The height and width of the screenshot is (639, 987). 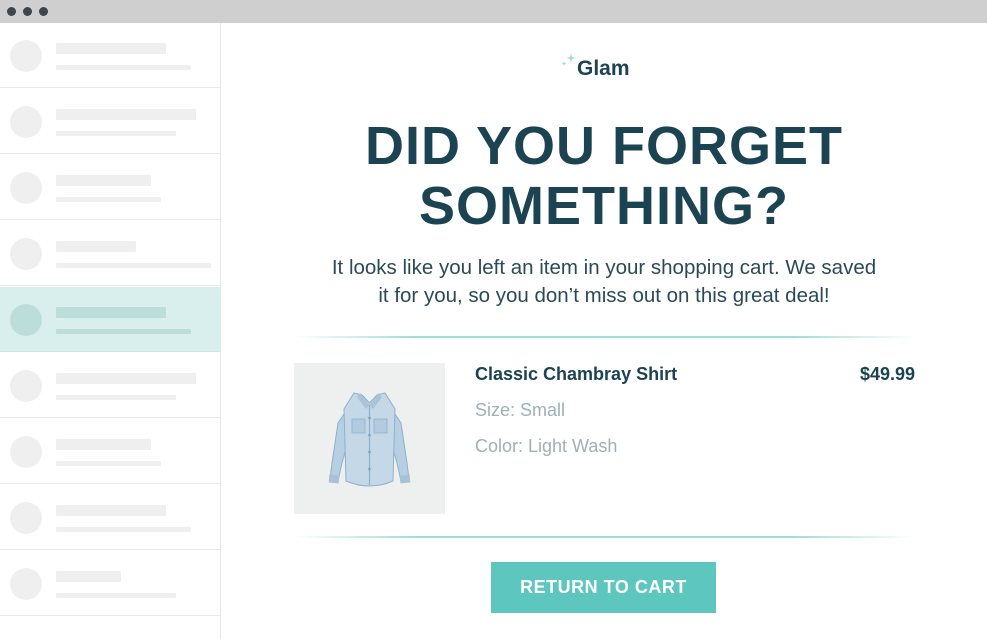 I want to click on headline: DID YOU FORGET SOMETHING?, so click(x=604, y=176).